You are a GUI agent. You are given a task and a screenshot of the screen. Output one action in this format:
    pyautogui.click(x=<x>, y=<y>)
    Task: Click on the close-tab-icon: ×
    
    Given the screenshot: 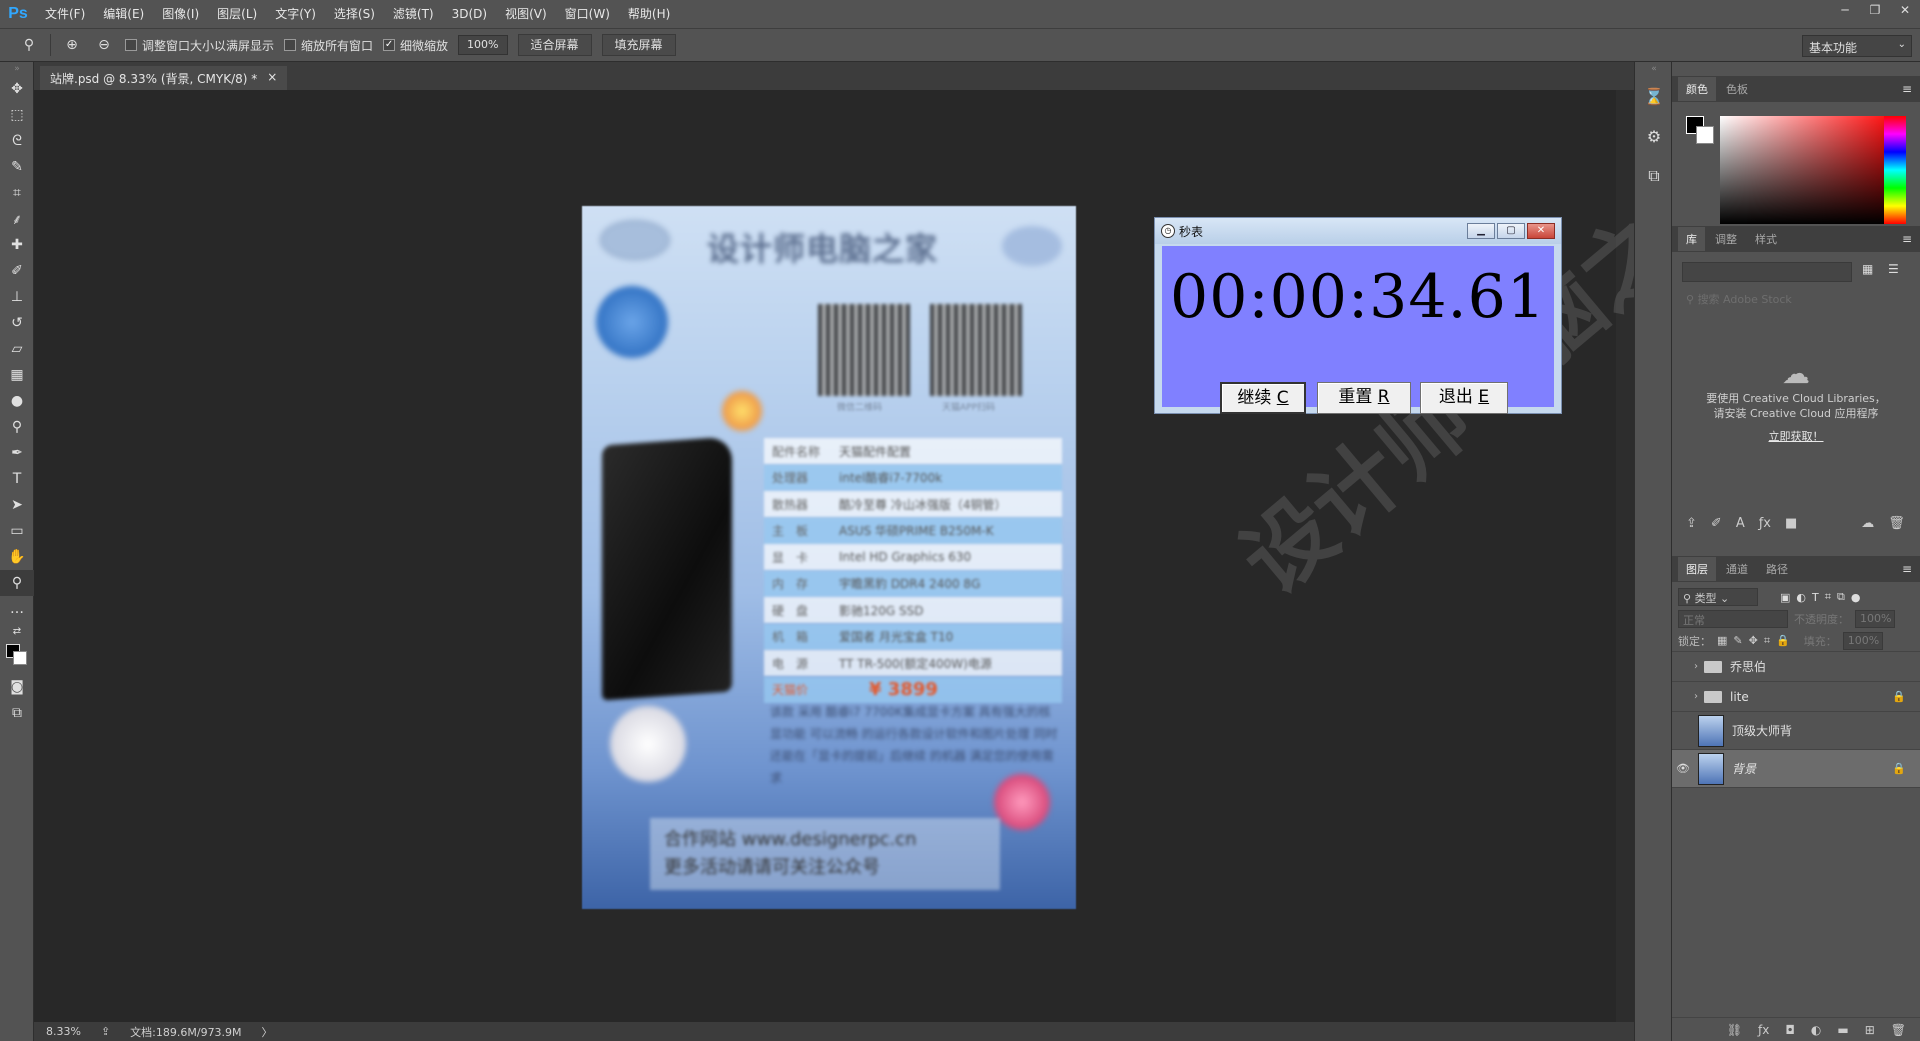 What is the action you would take?
    pyautogui.click(x=272, y=78)
    